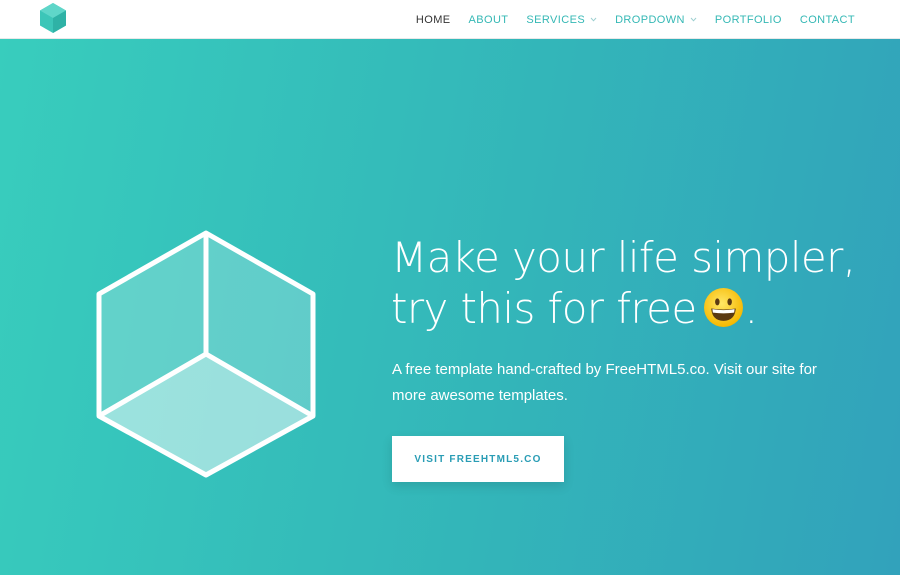 Image resolution: width=900 pixels, height=575 pixels. I want to click on nav-item-label: DROPDOWN, so click(650, 19).